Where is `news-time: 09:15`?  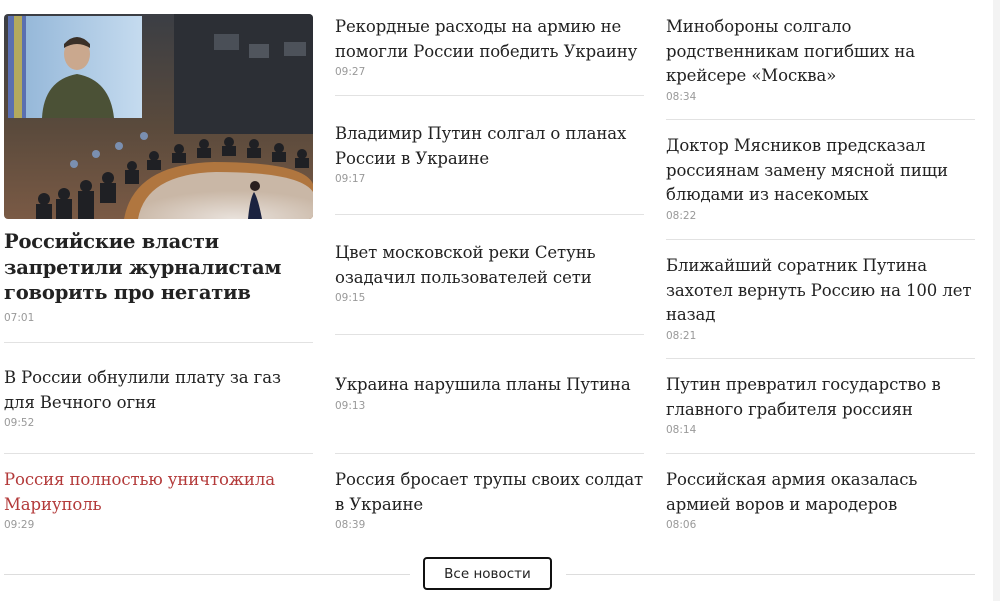 news-time: 09:15 is located at coordinates (350, 298).